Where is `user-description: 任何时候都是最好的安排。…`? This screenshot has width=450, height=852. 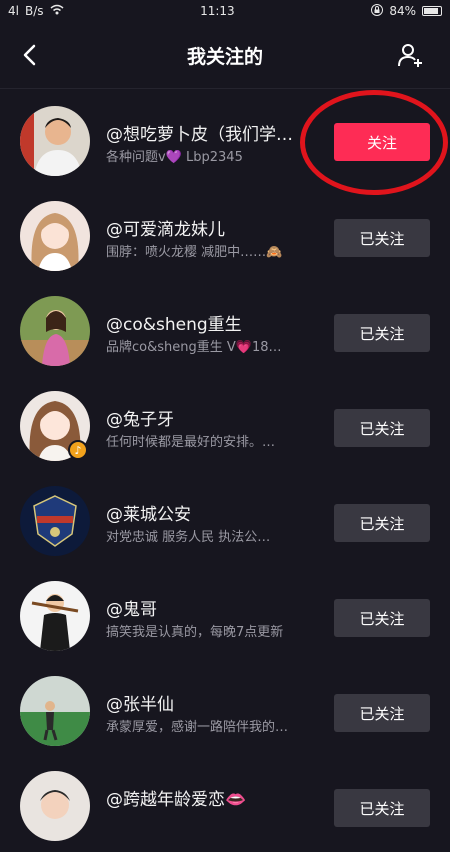
user-description: 任何时候都是最好的安排。… is located at coordinates (191, 442).